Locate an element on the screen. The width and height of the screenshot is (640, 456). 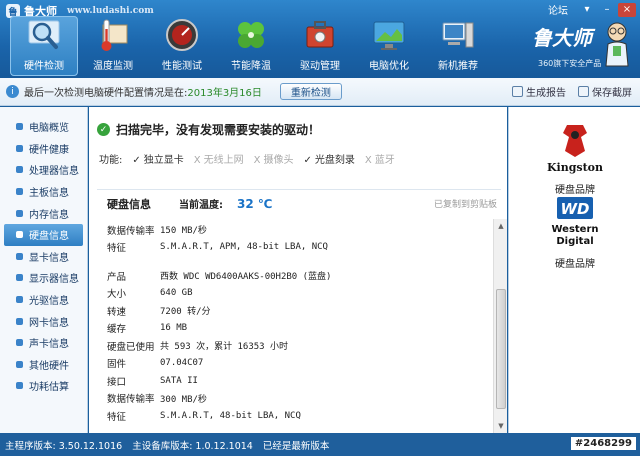
row-value: S.M.A.R.T, APM, 48-bit LBA, NCQ is located at coordinates (244, 247).